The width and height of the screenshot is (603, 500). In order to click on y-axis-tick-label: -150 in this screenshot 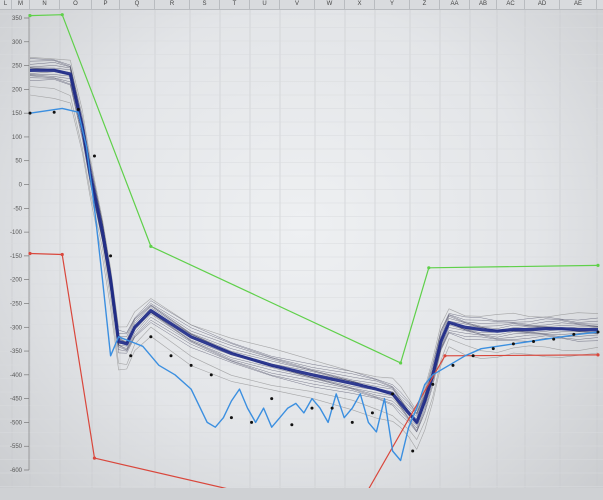, I will do `click(16, 257)`.